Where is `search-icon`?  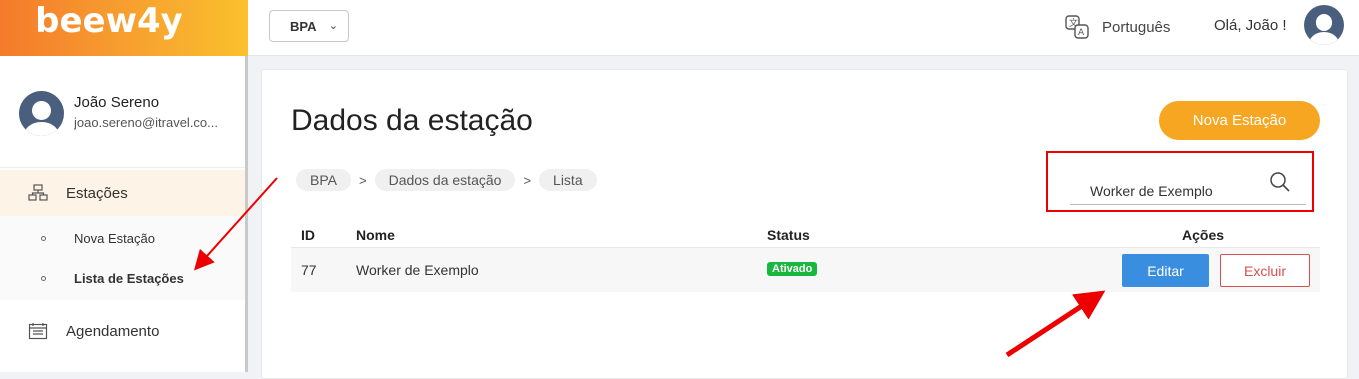 search-icon is located at coordinates (1280, 182).